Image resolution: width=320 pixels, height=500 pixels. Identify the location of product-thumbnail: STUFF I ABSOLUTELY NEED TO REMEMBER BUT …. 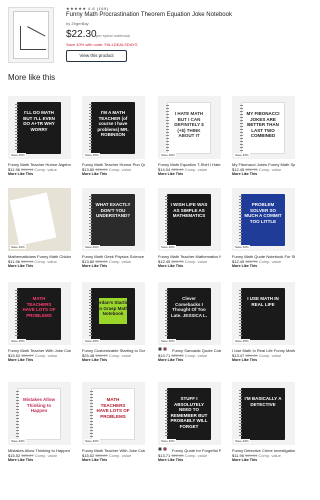
(189, 413).